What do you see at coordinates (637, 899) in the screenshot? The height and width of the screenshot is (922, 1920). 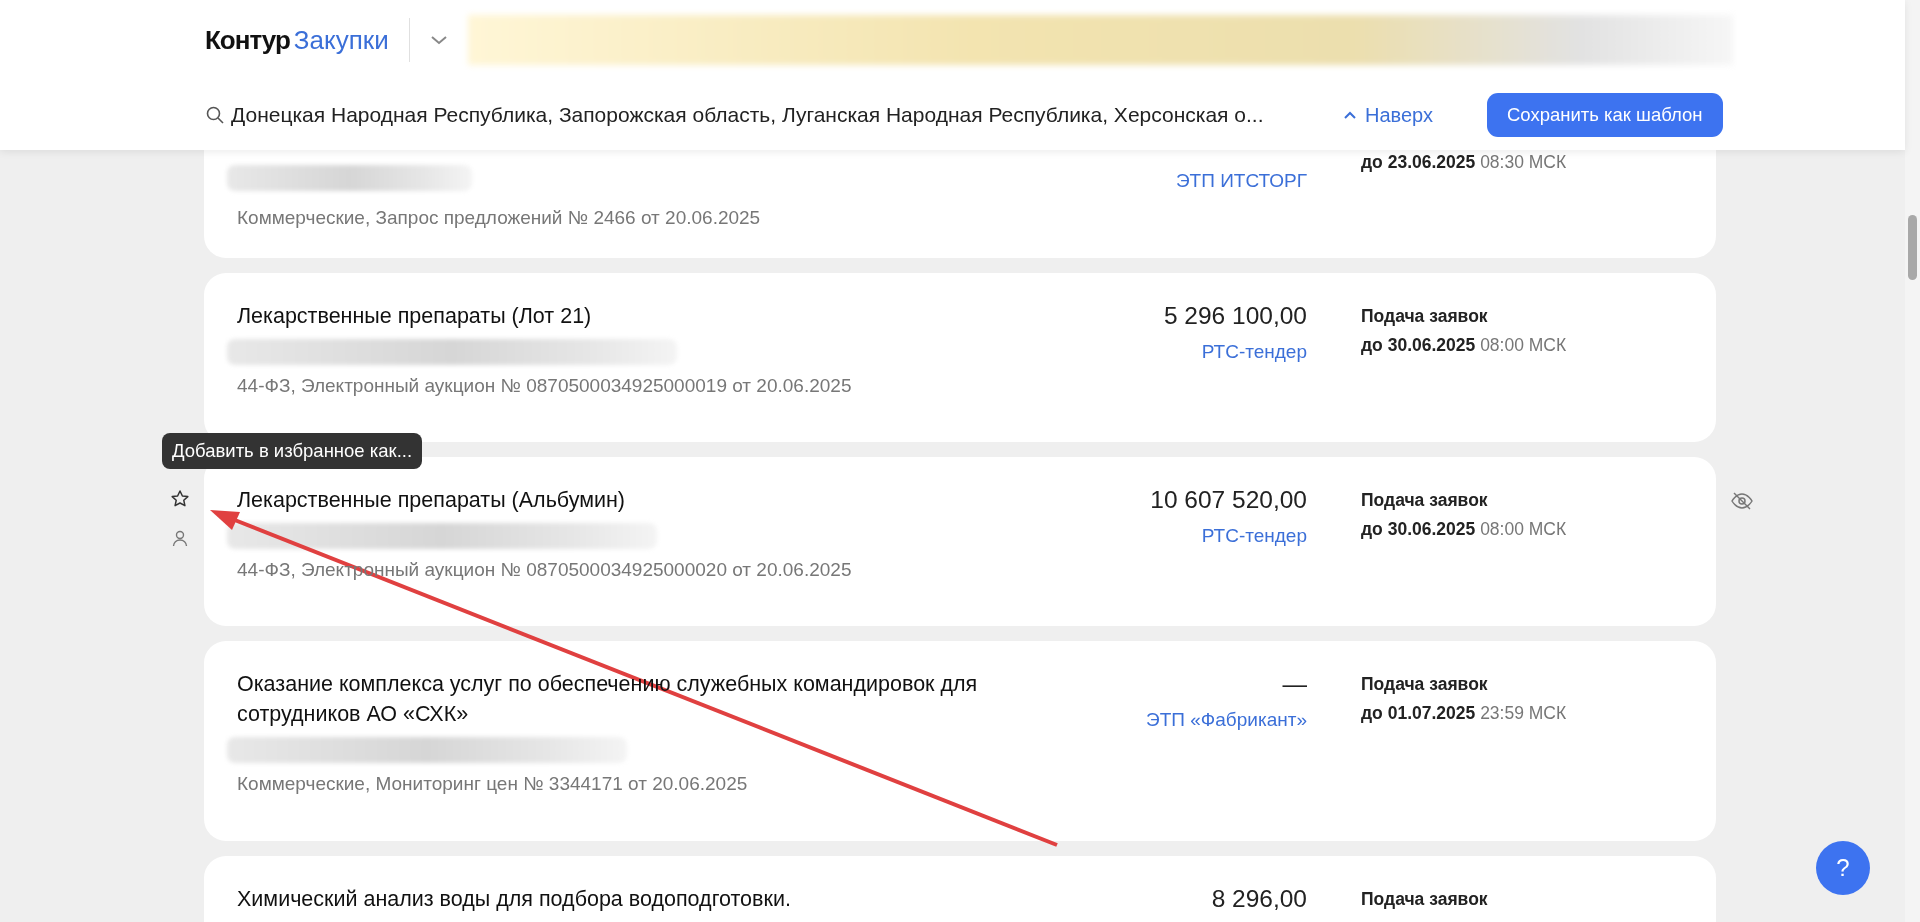 I see `tender-title: Химический анализ воды для подбора водоподготовки.` at bounding box center [637, 899].